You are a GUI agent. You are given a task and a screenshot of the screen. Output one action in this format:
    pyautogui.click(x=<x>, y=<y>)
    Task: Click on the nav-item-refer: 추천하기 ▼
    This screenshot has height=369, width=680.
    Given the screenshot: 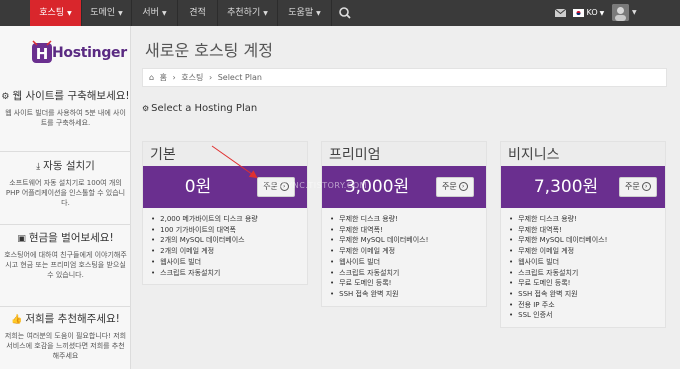 What is the action you would take?
    pyautogui.click(x=248, y=13)
    